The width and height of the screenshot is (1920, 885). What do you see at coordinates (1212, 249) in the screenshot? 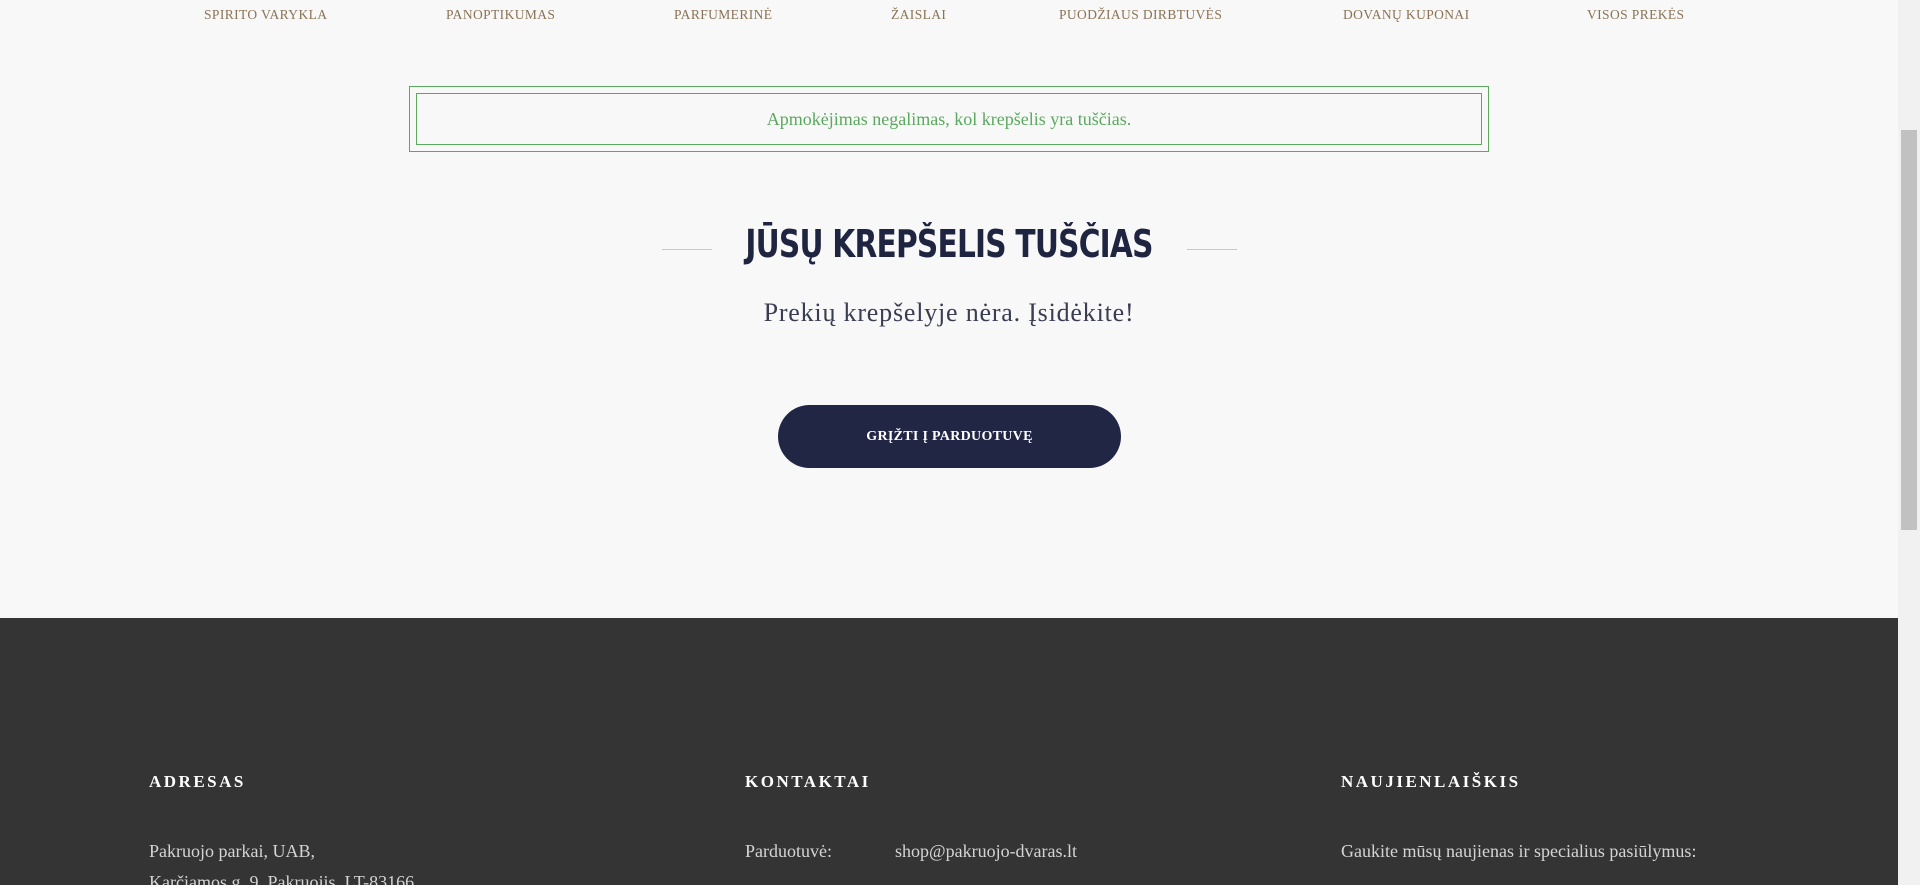
I see `heading-divider-right` at bounding box center [1212, 249].